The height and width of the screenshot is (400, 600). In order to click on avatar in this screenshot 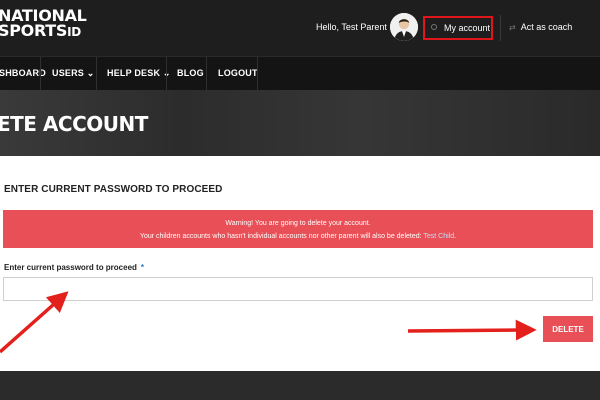, I will do `click(404, 27)`.